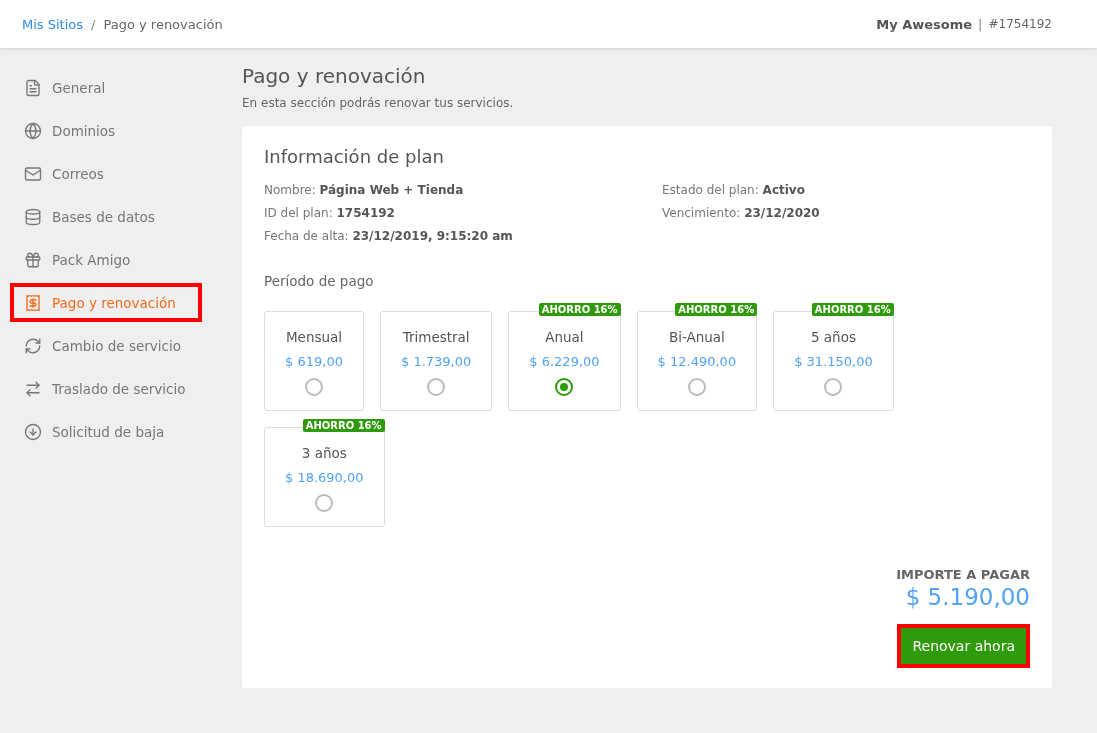 This screenshot has height=733, width=1097. Describe the element at coordinates (833, 361) in the screenshot. I see `period-price: $ 31.150,00` at that location.